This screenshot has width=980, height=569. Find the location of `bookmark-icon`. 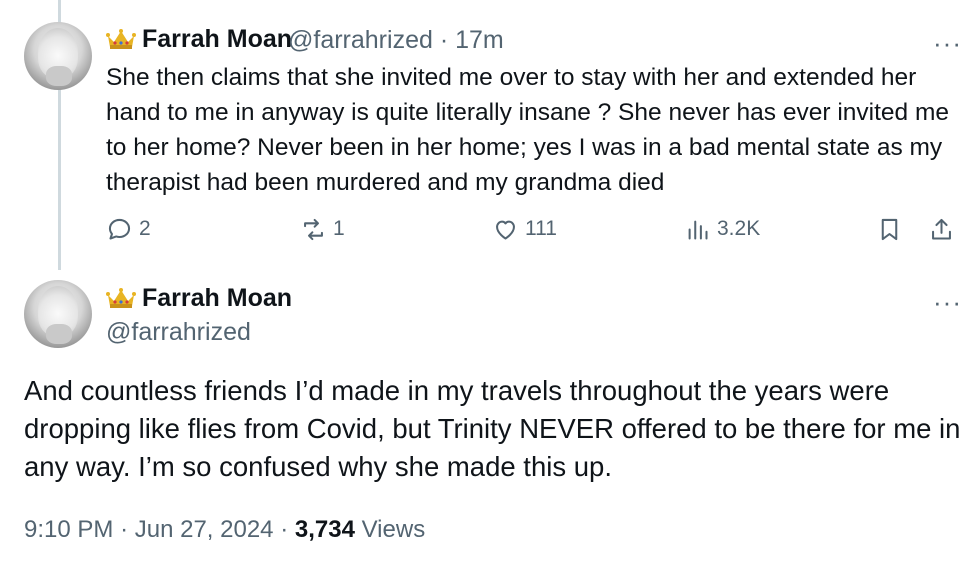

bookmark-icon is located at coordinates (889, 229).